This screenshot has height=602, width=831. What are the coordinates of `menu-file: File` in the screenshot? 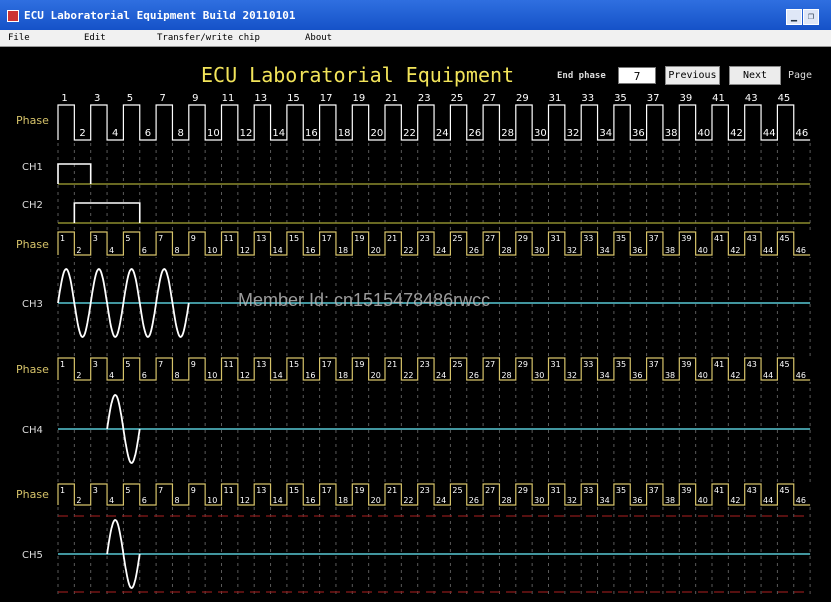 It's located at (19, 38).